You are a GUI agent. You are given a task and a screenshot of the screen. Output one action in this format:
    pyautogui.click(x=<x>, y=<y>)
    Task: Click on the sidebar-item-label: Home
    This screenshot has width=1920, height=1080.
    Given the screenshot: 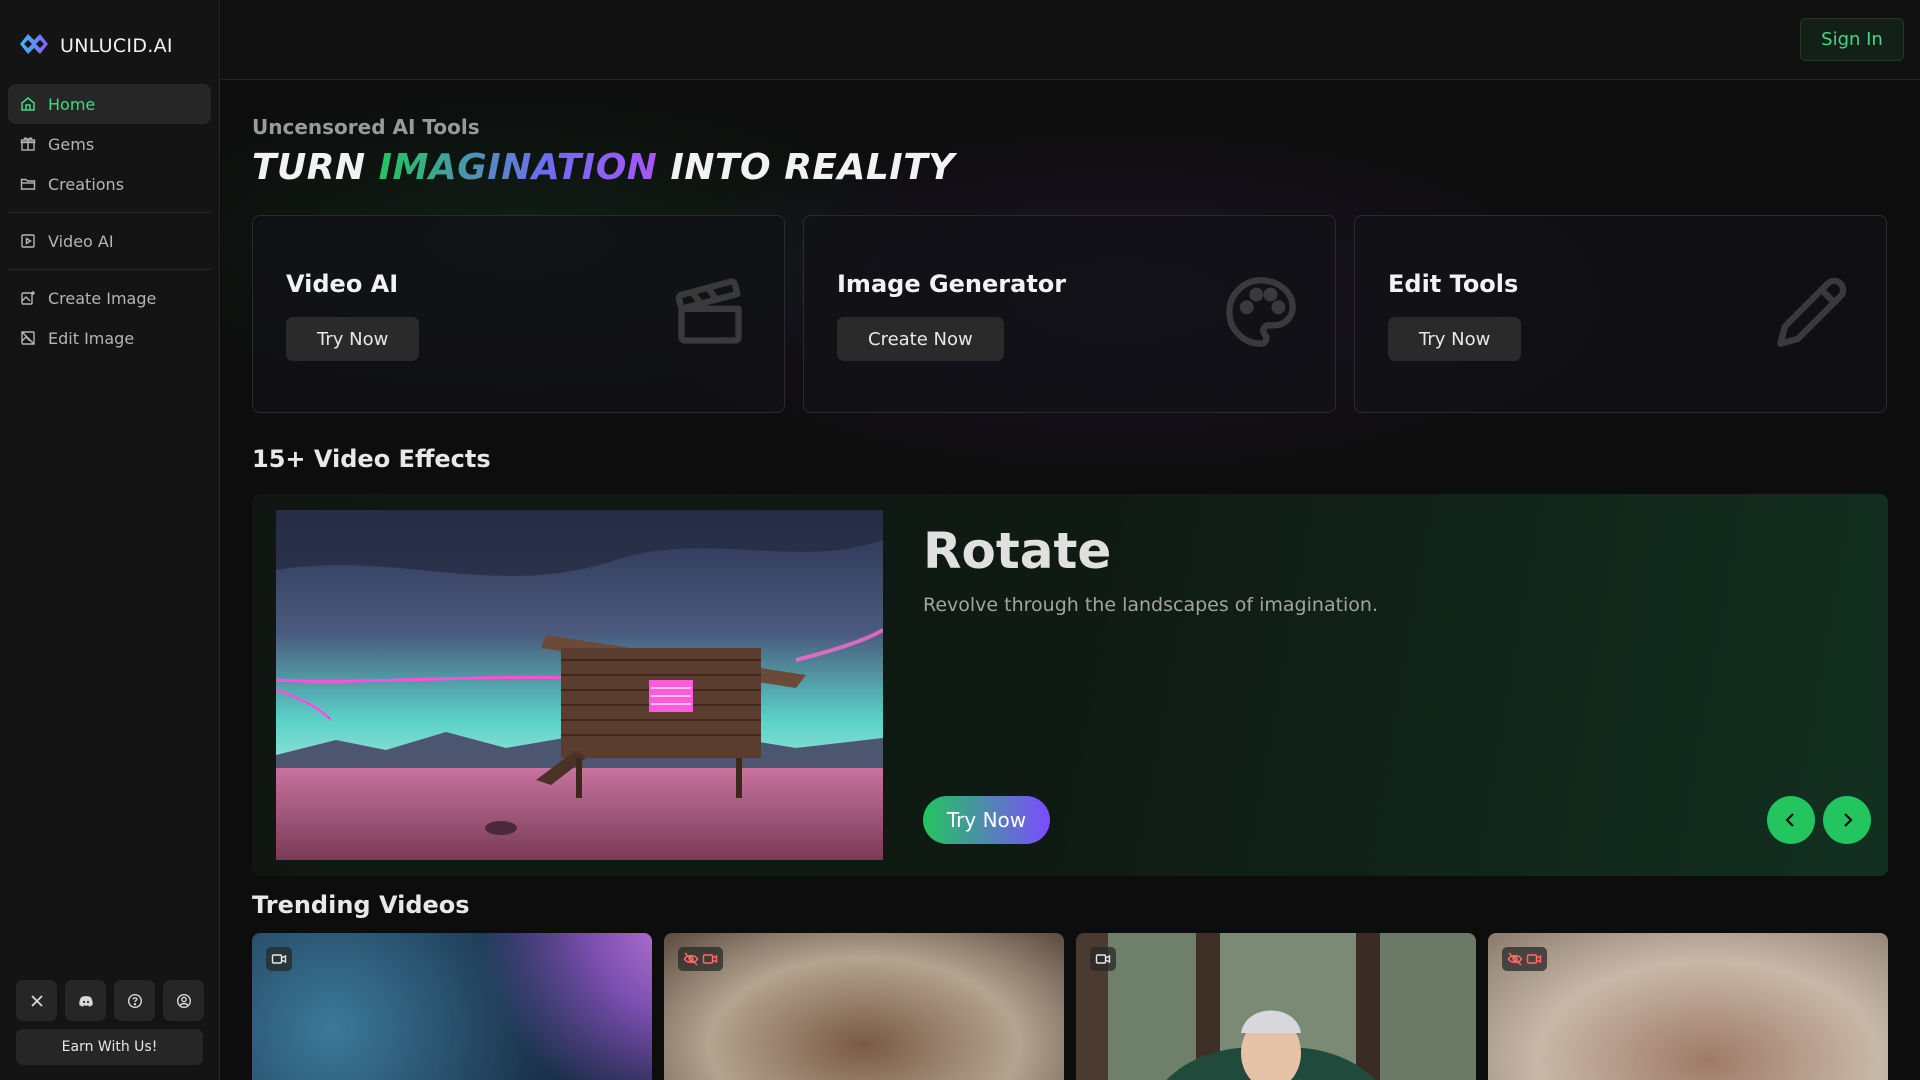 What is the action you would take?
    pyautogui.click(x=72, y=104)
    